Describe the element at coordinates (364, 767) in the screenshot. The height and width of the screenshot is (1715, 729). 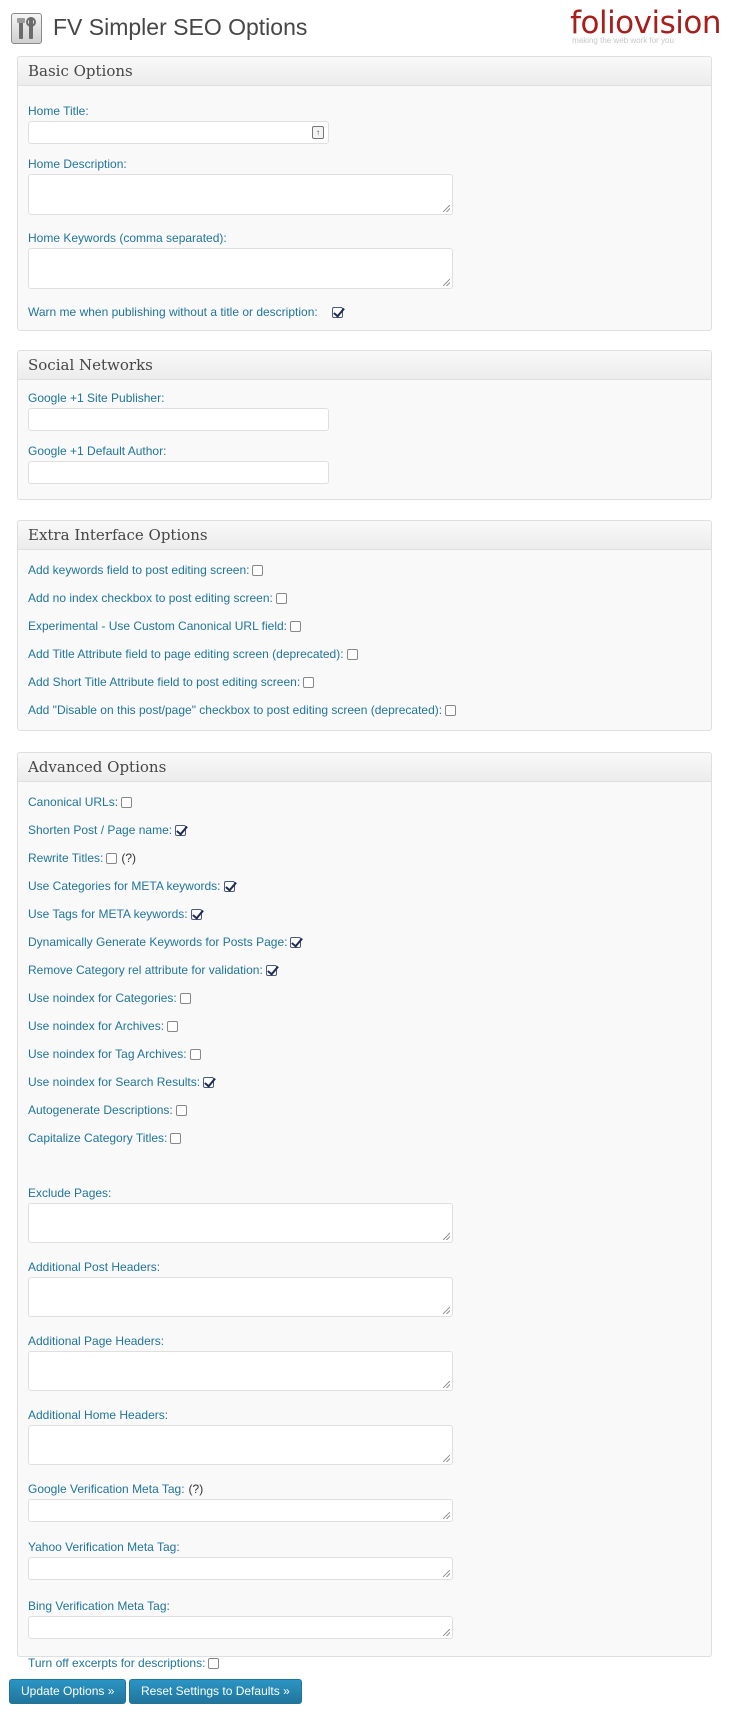
I see `advanced-options-heading: Advanced Options` at that location.